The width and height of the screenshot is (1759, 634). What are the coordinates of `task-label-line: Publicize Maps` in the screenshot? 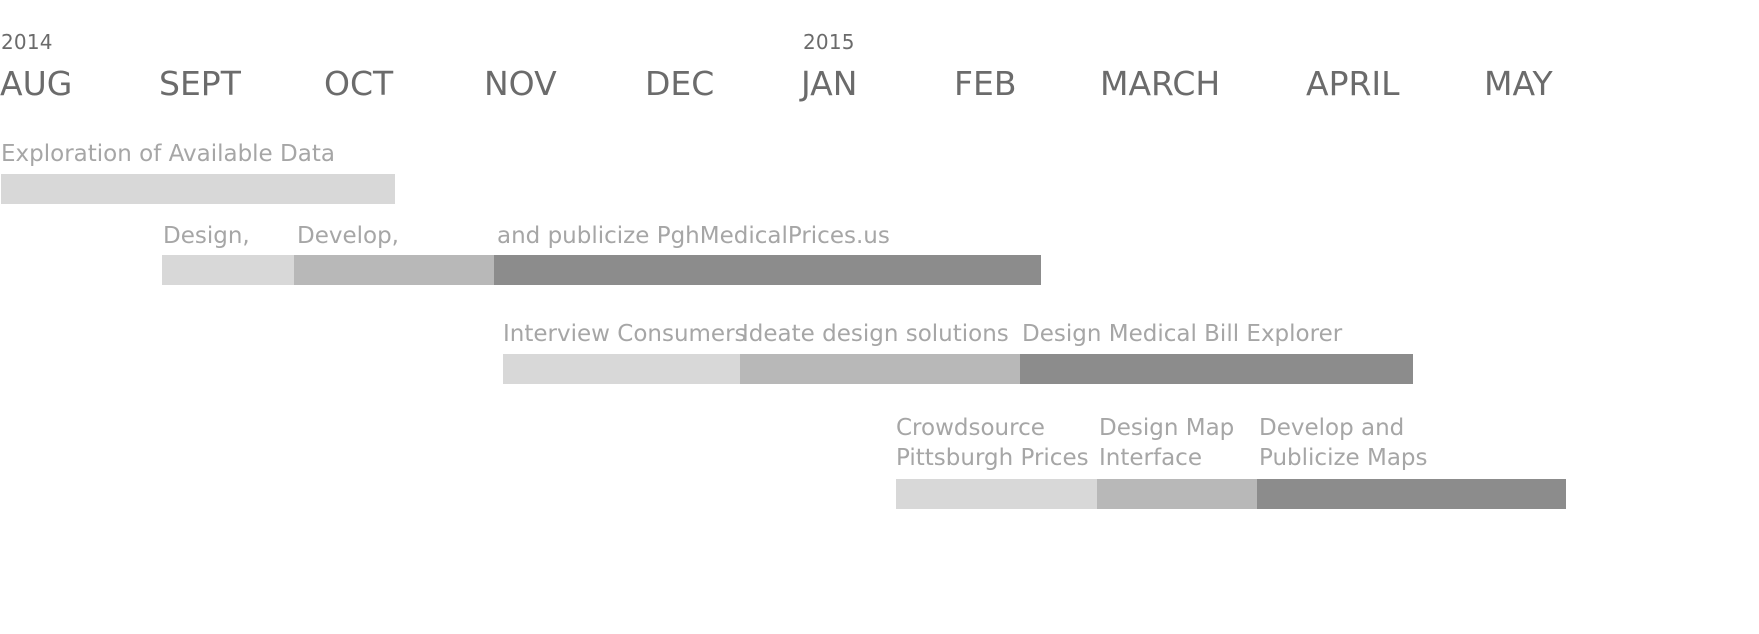 It's located at (1343, 458).